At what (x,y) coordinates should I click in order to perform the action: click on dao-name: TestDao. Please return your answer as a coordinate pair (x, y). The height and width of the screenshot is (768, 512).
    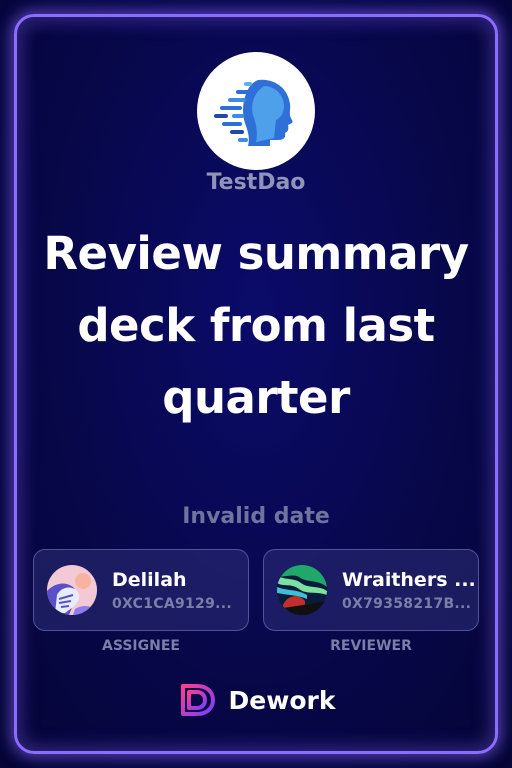
    Looking at the image, I should click on (256, 182).